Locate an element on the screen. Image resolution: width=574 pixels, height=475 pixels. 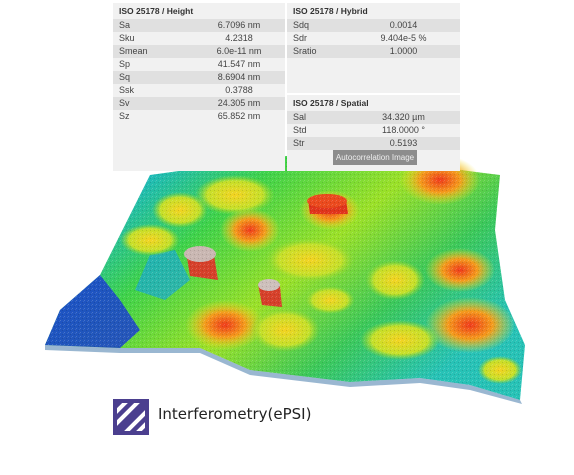
parameter-value: 8.6904 nm is located at coordinates (239, 77).